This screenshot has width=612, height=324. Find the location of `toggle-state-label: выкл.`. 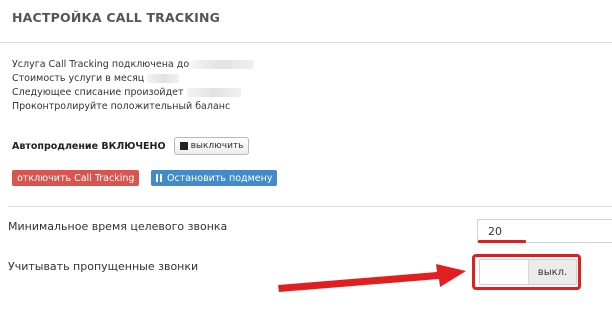

toggle-state-label: выкл. is located at coordinates (552, 272).